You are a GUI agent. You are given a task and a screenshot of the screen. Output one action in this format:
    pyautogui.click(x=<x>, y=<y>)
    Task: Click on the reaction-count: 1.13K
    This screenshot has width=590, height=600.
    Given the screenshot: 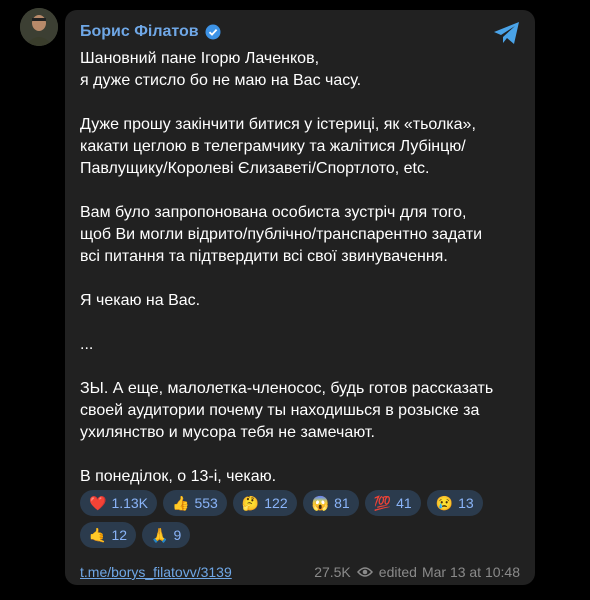 What is the action you would take?
    pyautogui.click(x=130, y=503)
    